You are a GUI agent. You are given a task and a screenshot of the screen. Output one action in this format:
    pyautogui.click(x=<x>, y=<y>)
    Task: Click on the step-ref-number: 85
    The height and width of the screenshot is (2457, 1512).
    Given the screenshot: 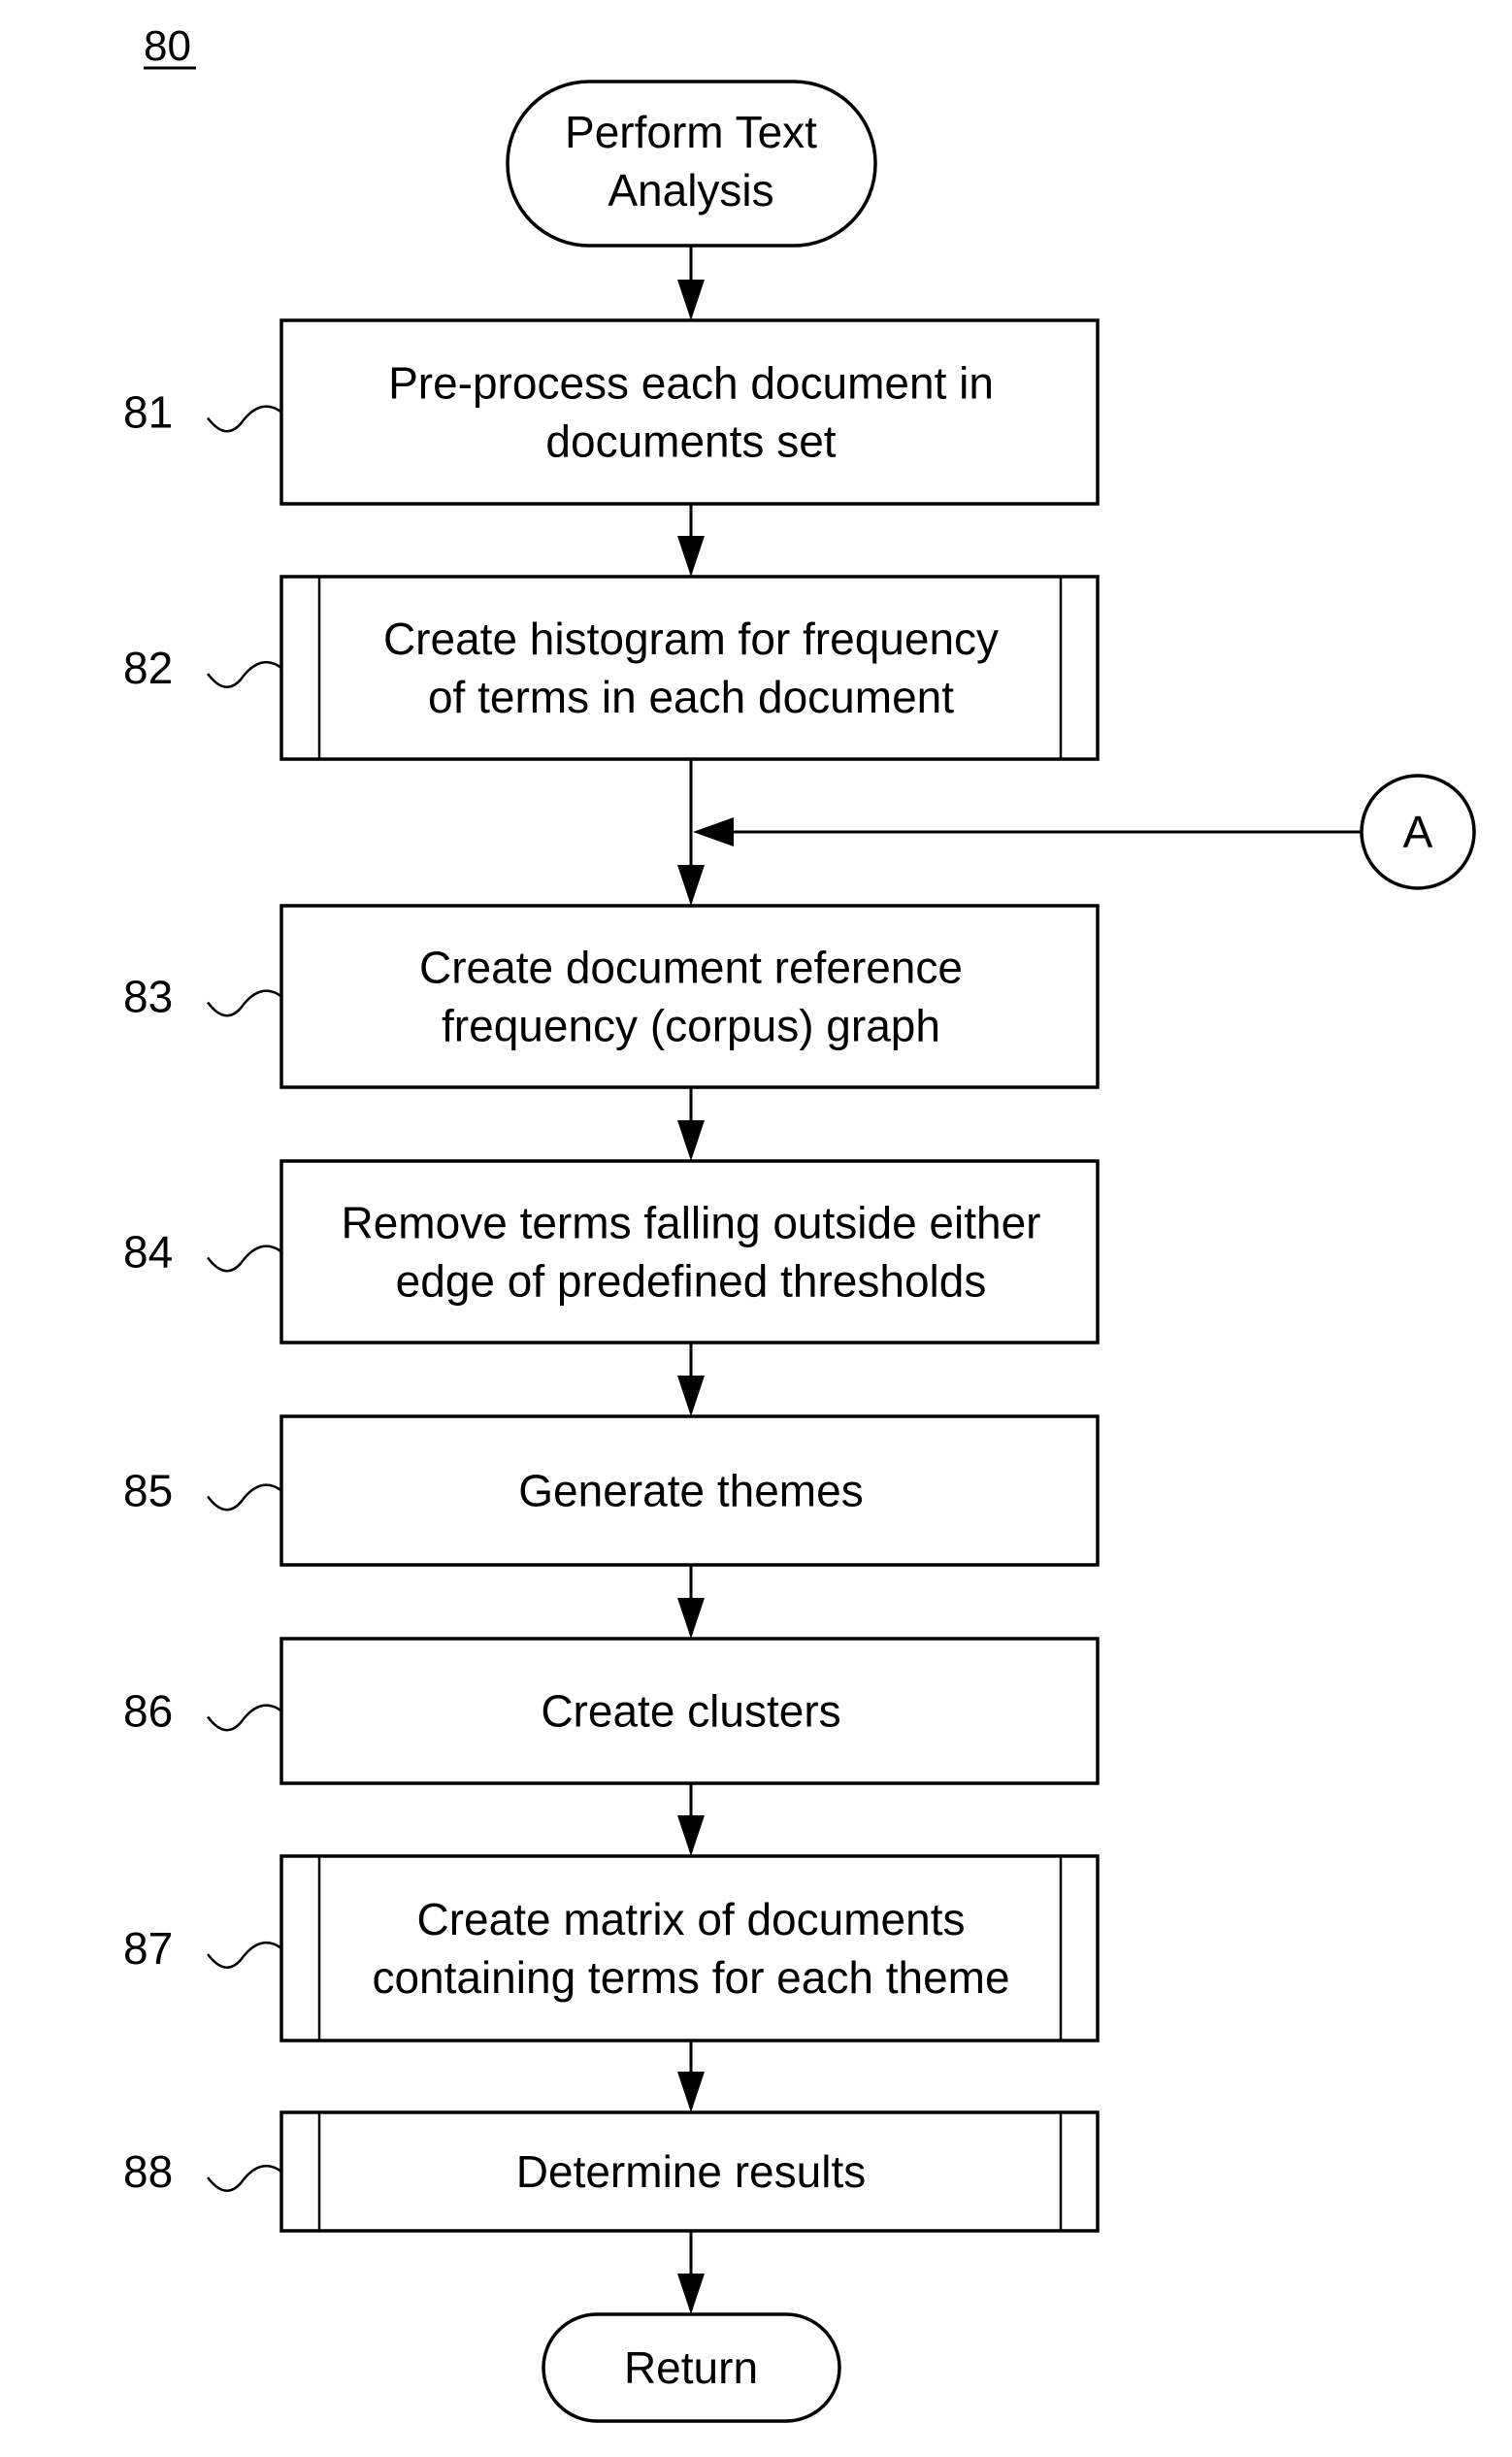 What is the action you would take?
    pyautogui.click(x=148, y=1491)
    